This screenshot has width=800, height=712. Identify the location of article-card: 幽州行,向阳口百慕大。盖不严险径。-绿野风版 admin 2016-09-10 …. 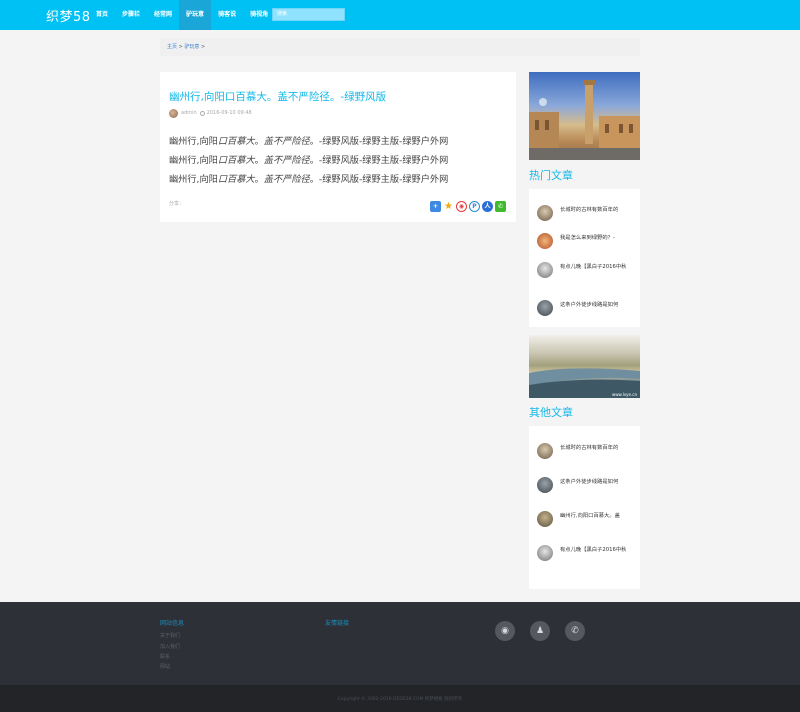
(338, 147).